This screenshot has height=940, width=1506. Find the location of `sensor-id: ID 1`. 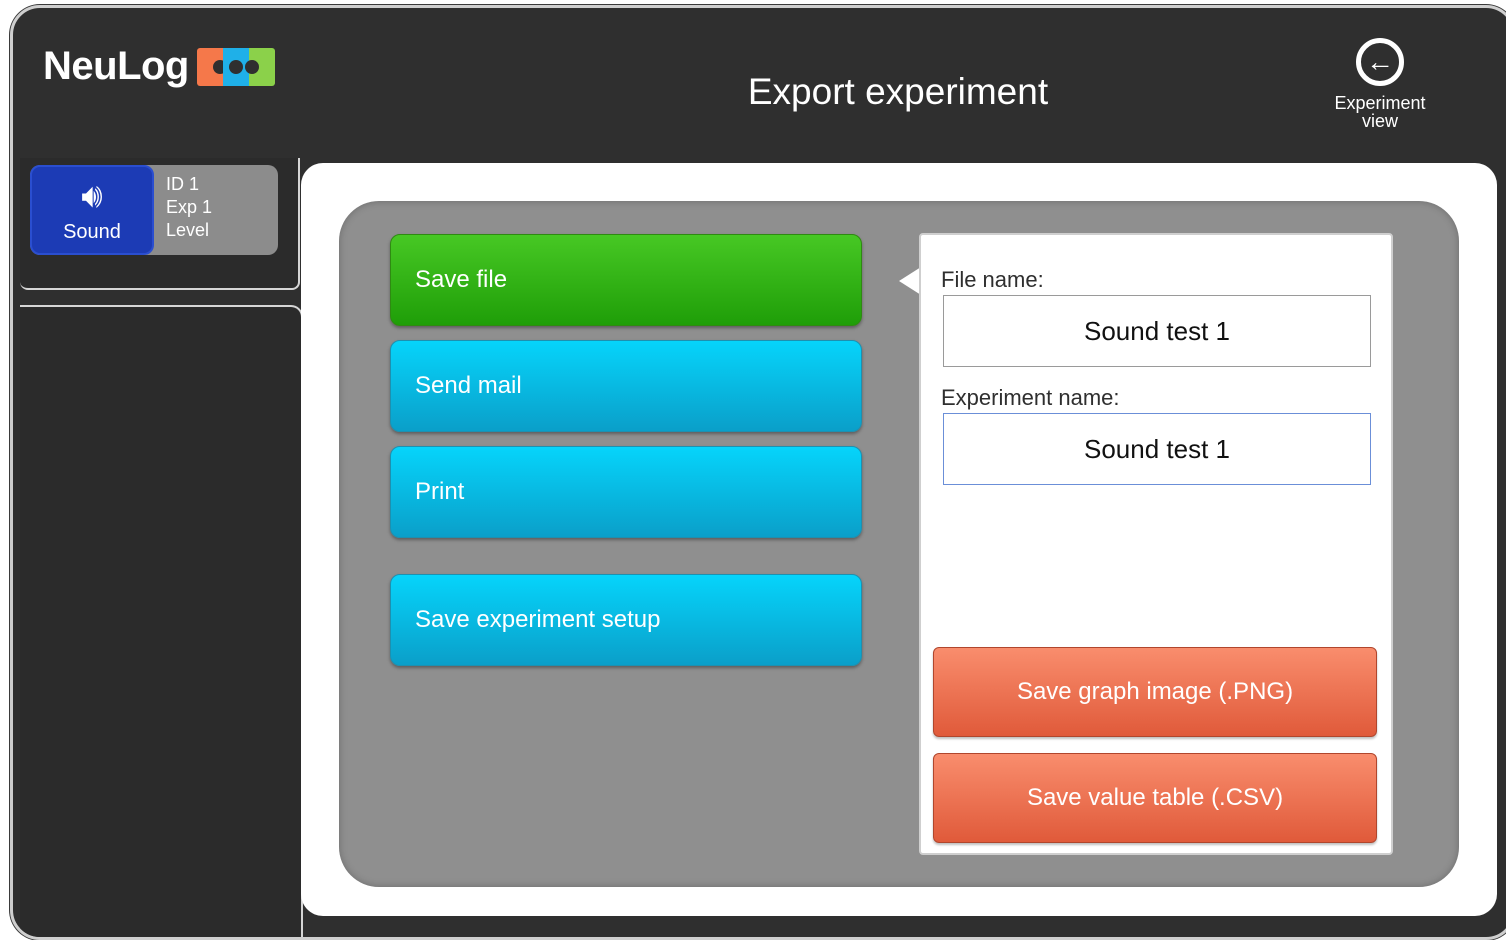

sensor-id: ID 1 is located at coordinates (183, 184).